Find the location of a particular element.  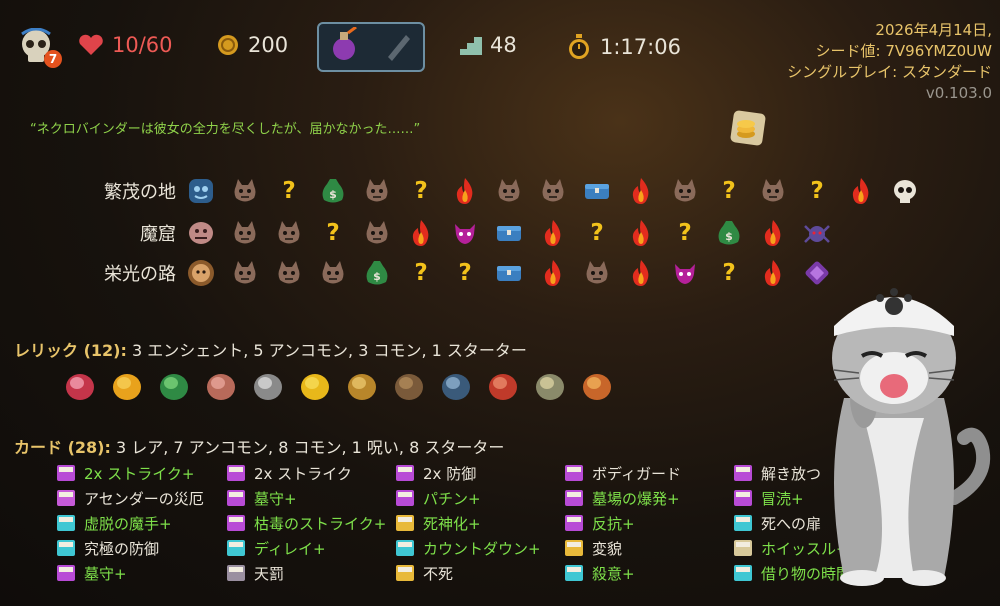

timer-display: 1:17:06 is located at coordinates (623, 47).